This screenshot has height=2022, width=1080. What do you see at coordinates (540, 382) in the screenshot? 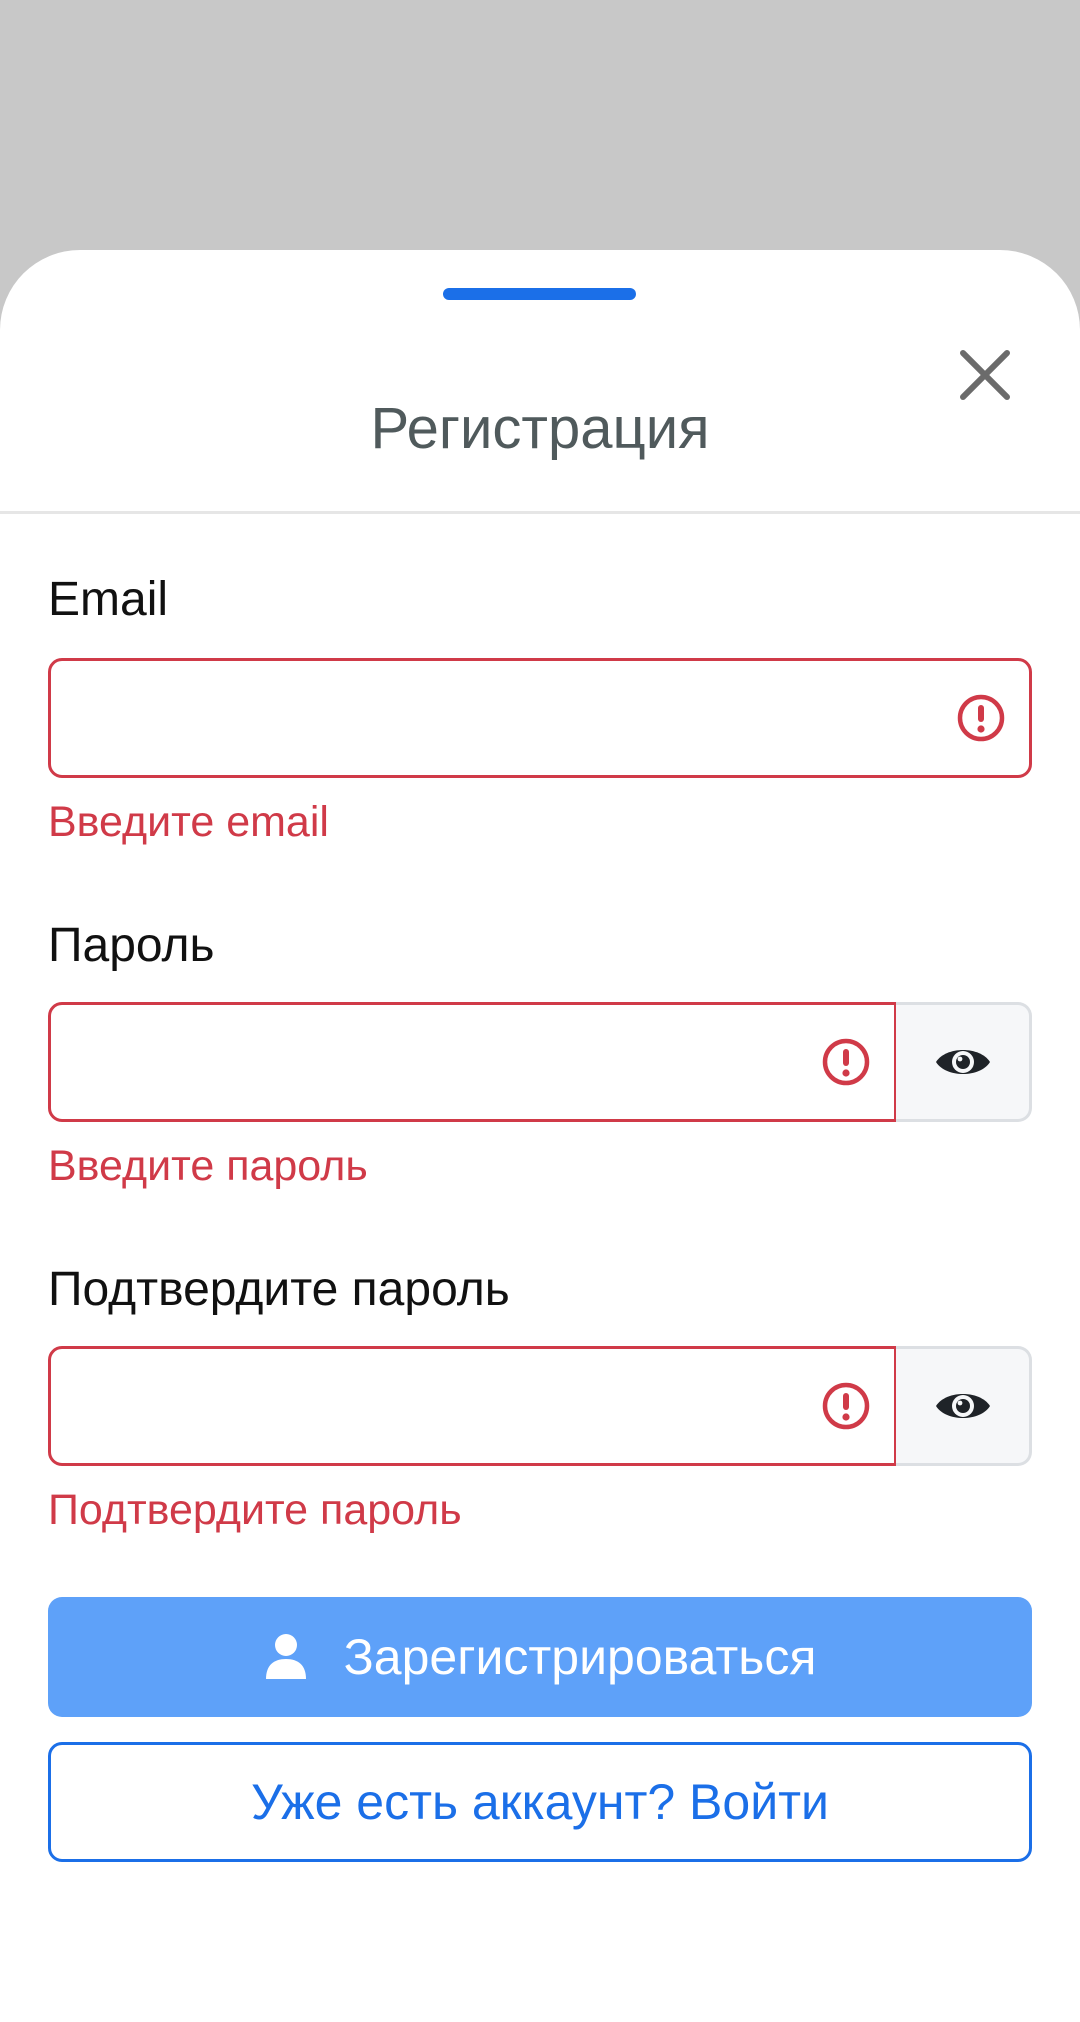
I see `sheet-header` at bounding box center [540, 382].